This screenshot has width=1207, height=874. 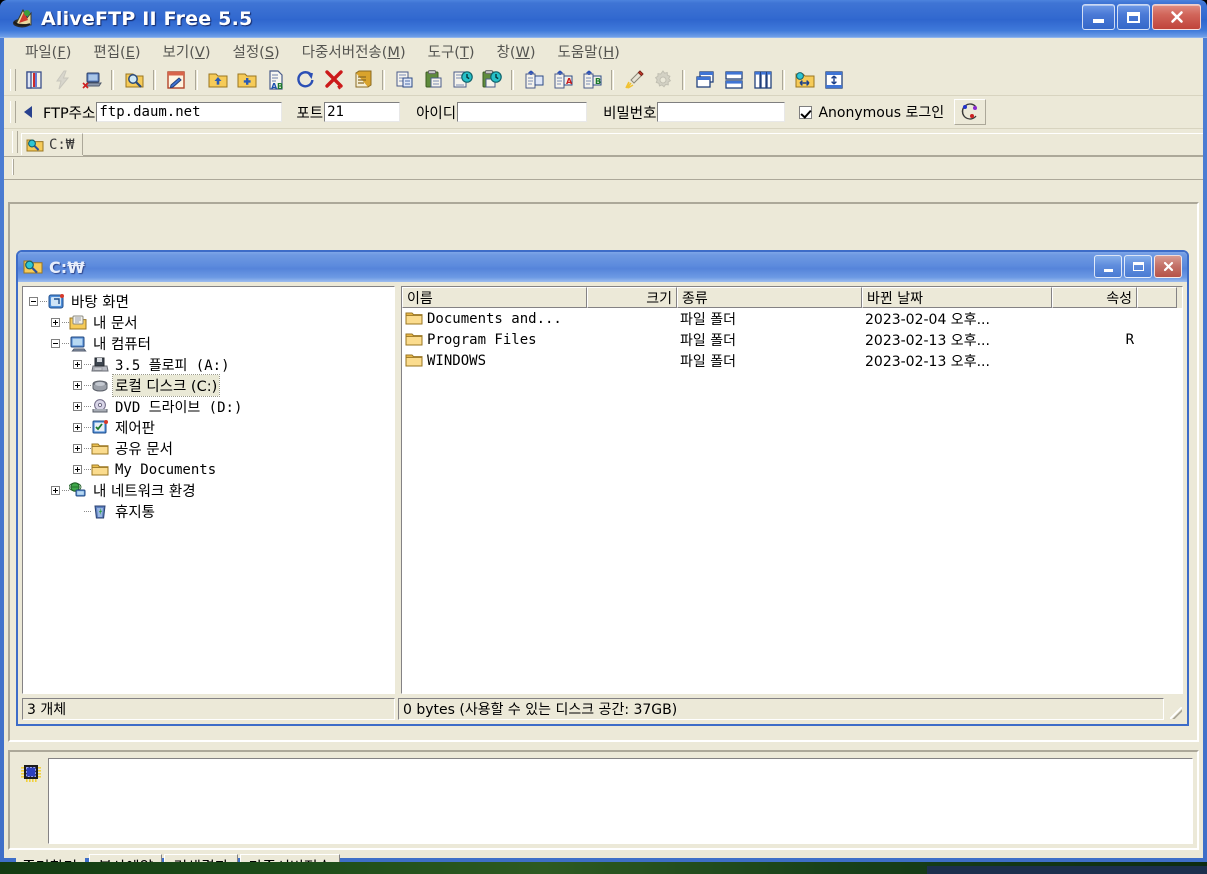 What do you see at coordinates (187, 51) in the screenshot?
I see `menu-view: 보기(V)` at bounding box center [187, 51].